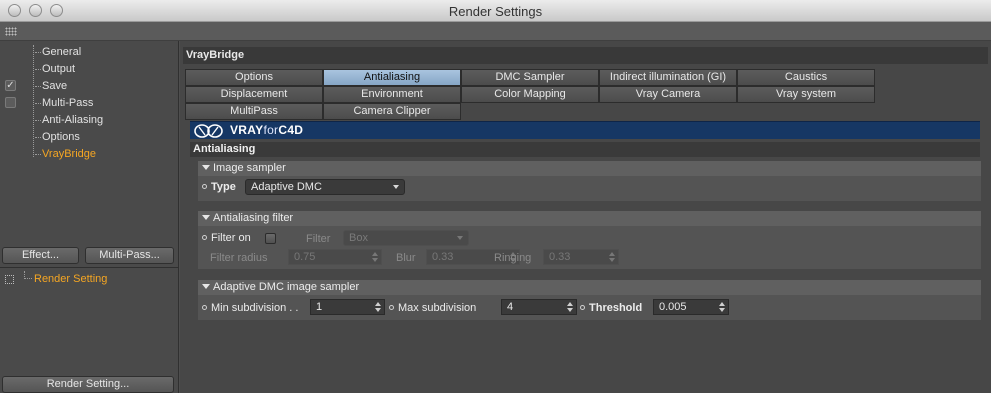 This screenshot has height=393, width=991. What do you see at coordinates (239, 258) in the screenshot?
I see `filter-radius-label: Filter radius` at bounding box center [239, 258].